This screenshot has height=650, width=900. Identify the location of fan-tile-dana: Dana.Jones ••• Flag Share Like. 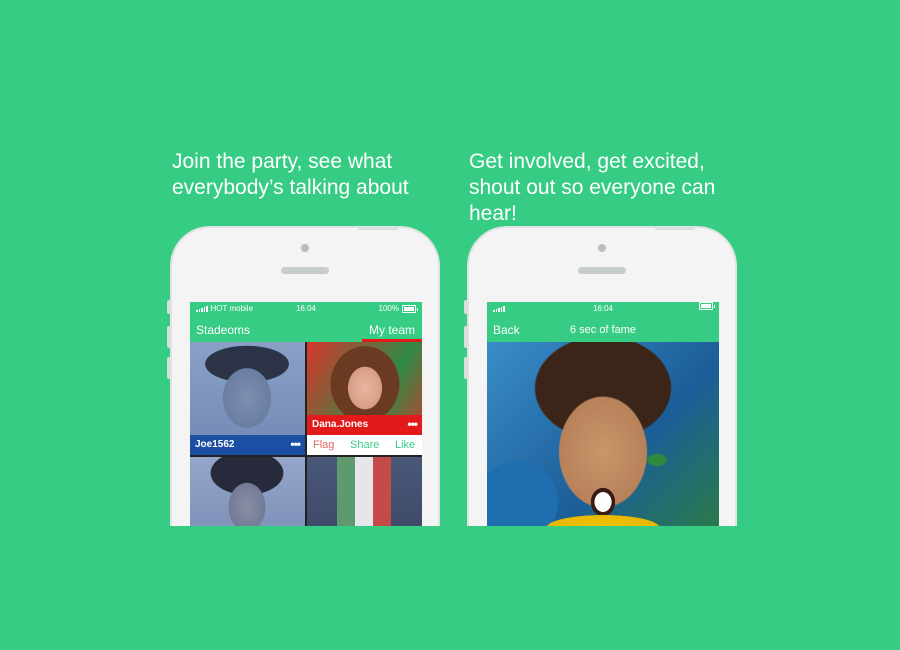
(364, 398).